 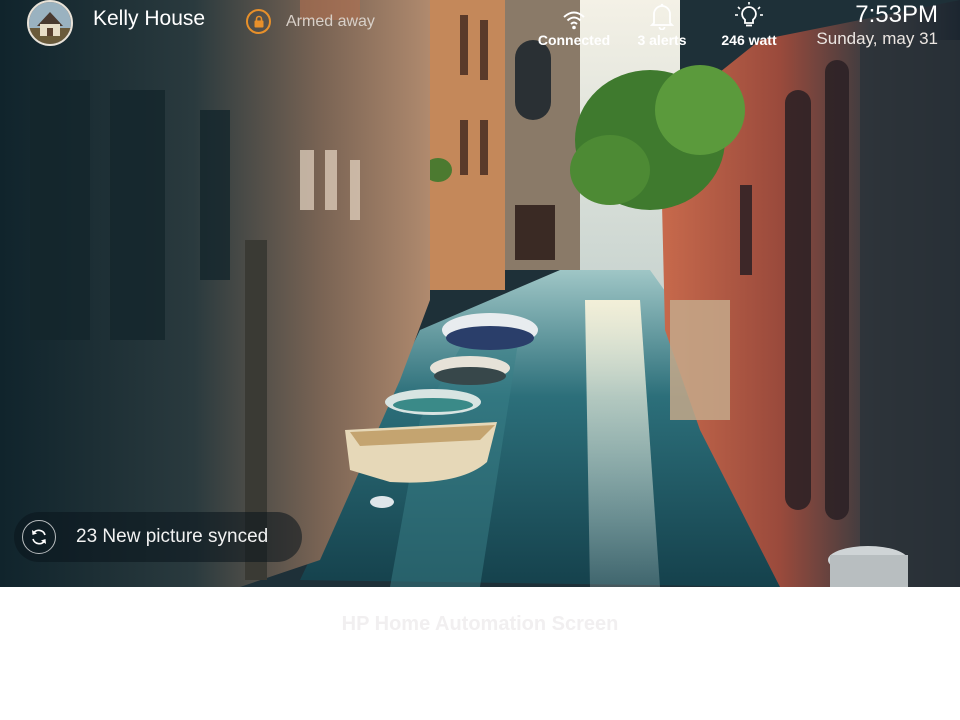 I want to click on alerts-label: 3 alerts, so click(x=662, y=40).